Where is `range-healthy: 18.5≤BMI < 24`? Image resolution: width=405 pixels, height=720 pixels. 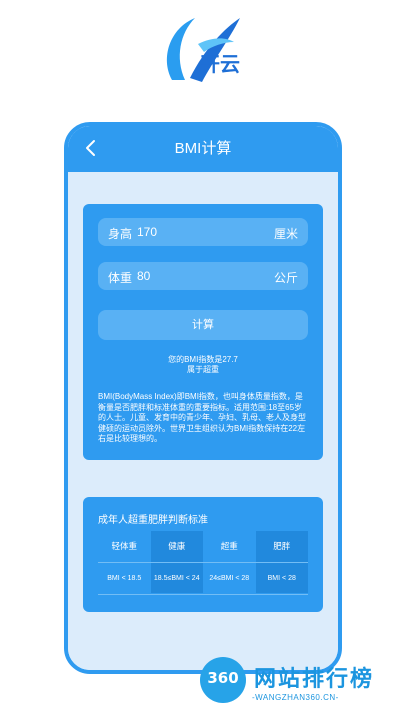
range-healthy: 18.5≤BMI < 24 is located at coordinates (176, 578).